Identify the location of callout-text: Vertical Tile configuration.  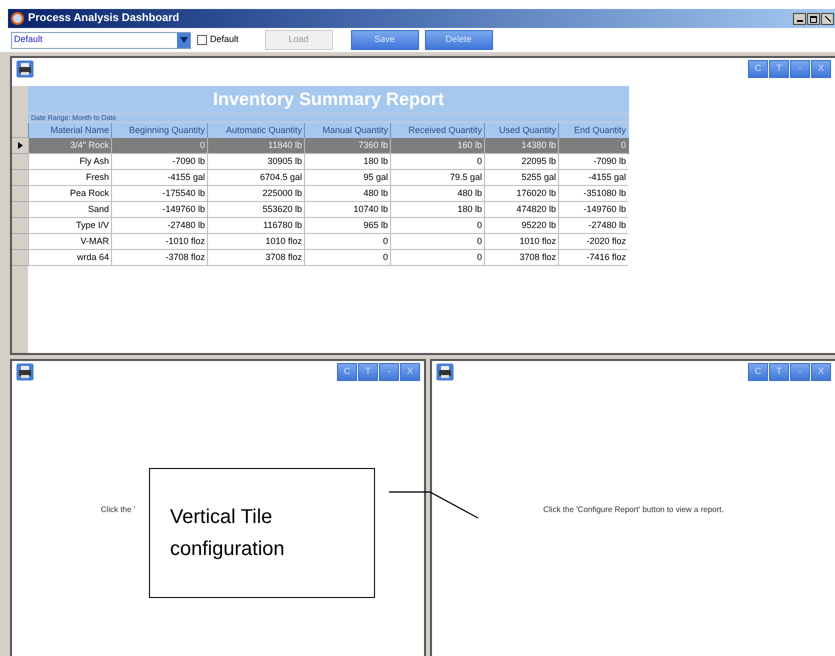
(228, 533).